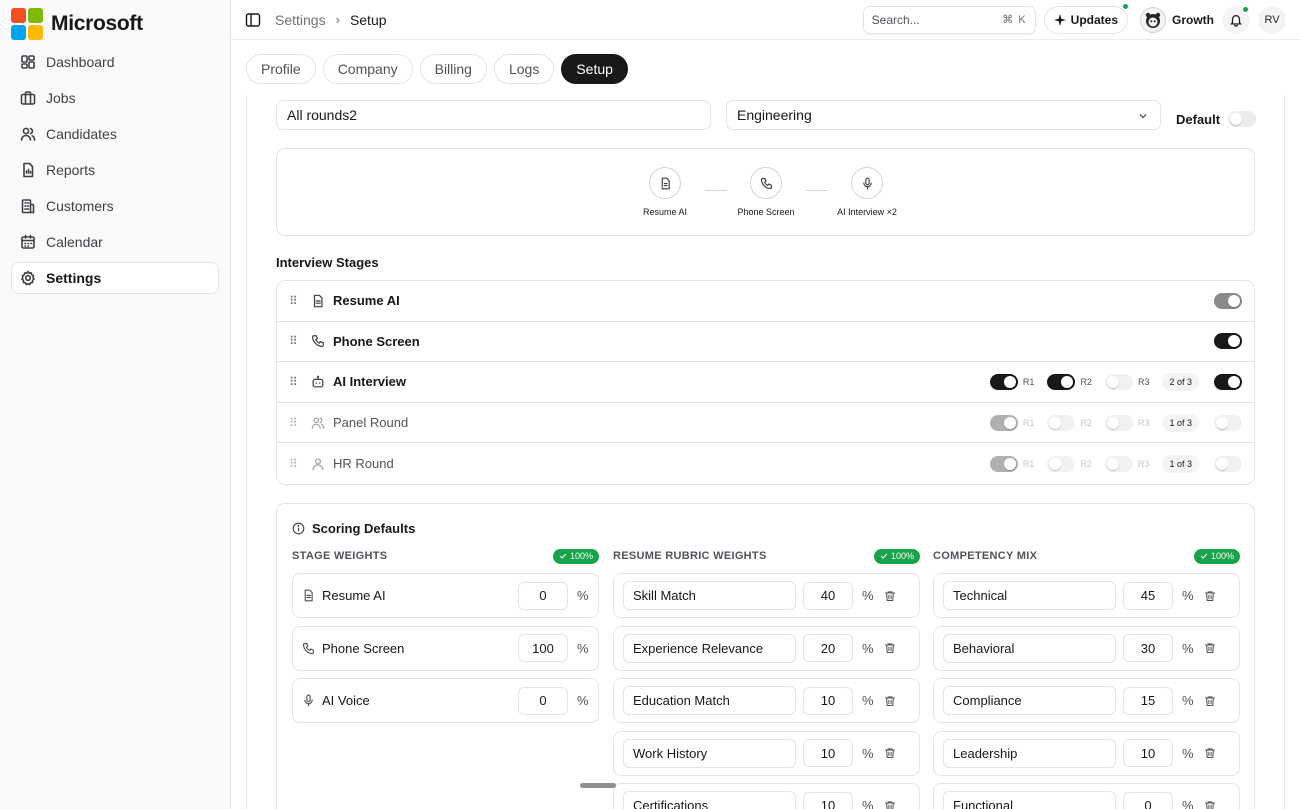 This screenshot has height=809, width=1300. What do you see at coordinates (28, 170) in the screenshot?
I see `report-icon` at bounding box center [28, 170].